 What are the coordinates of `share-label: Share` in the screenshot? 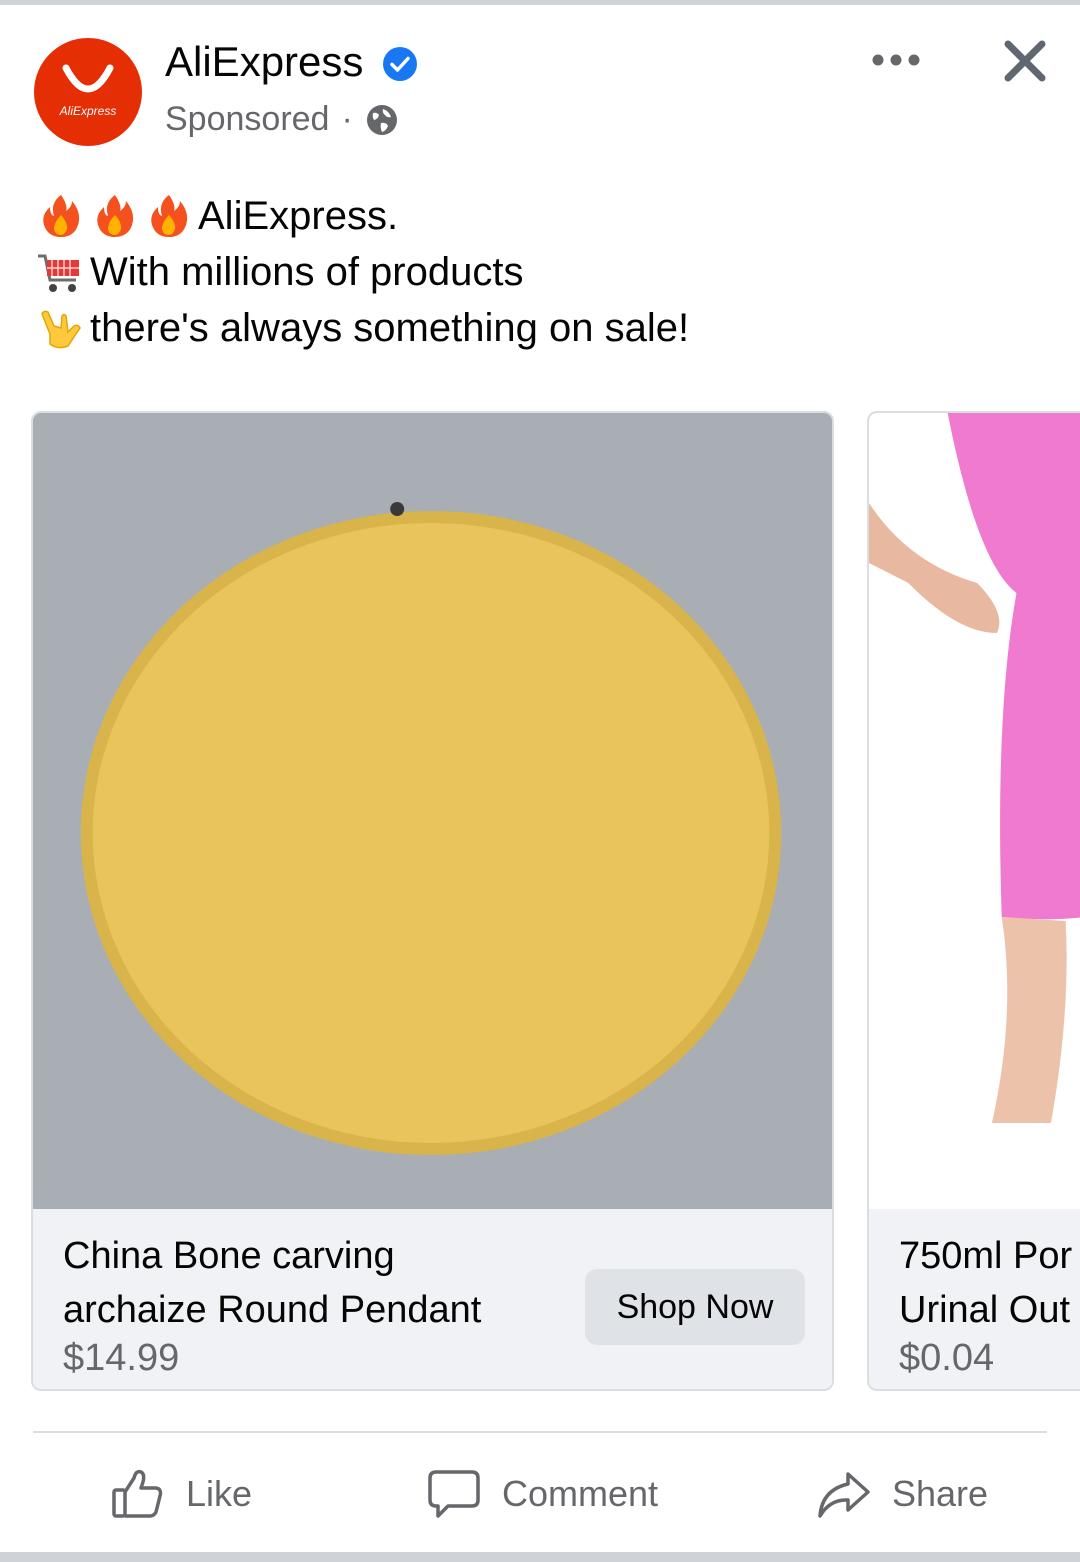 It's located at (940, 1493).